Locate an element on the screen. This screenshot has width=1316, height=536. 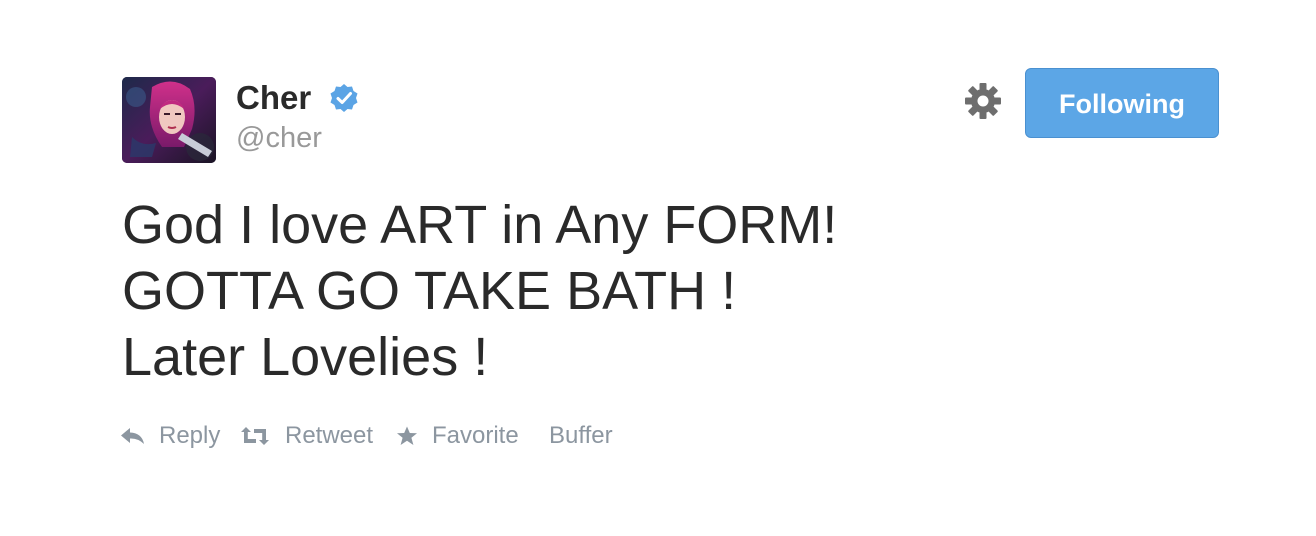
avatar is located at coordinates (169, 120).